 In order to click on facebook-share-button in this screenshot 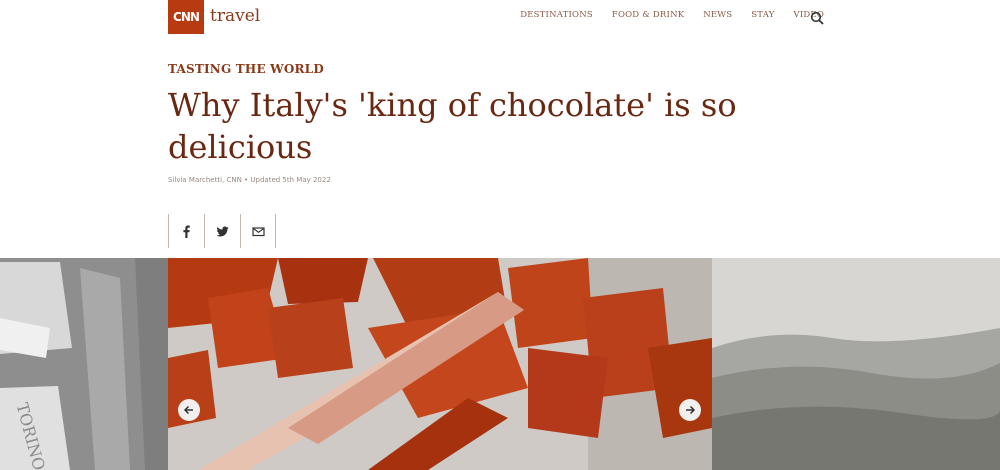, I will do `click(186, 231)`.